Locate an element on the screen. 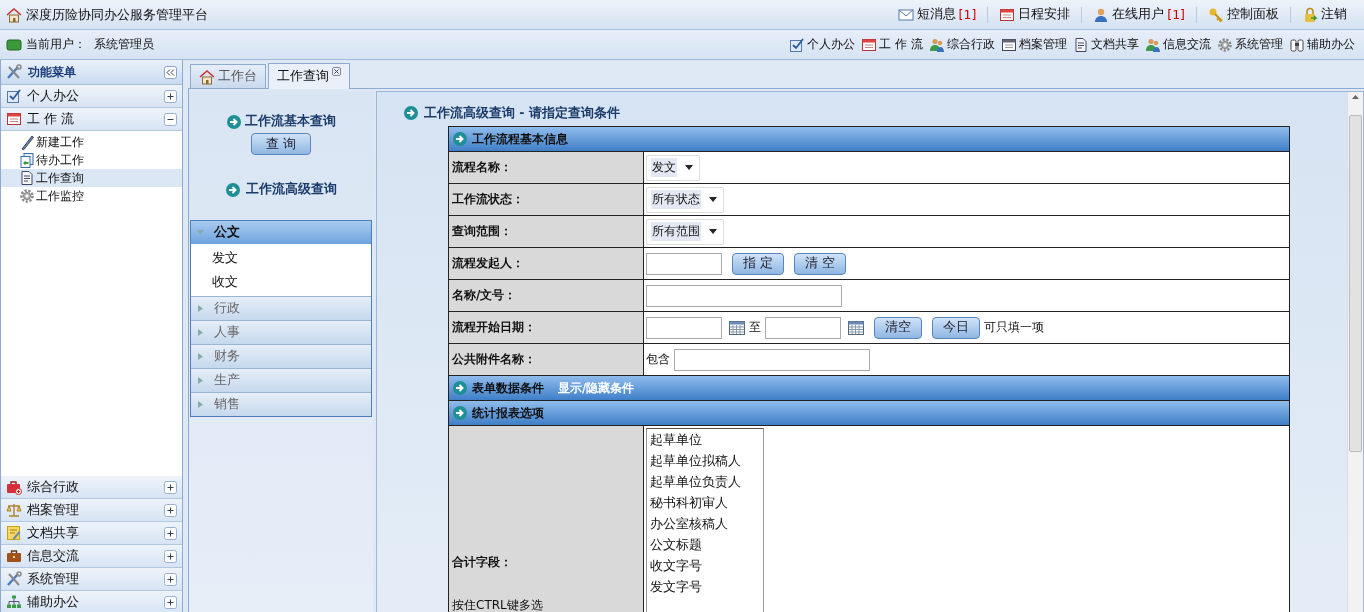 The height and width of the screenshot is (612, 1364). inline-text: 至 is located at coordinates (755, 327).